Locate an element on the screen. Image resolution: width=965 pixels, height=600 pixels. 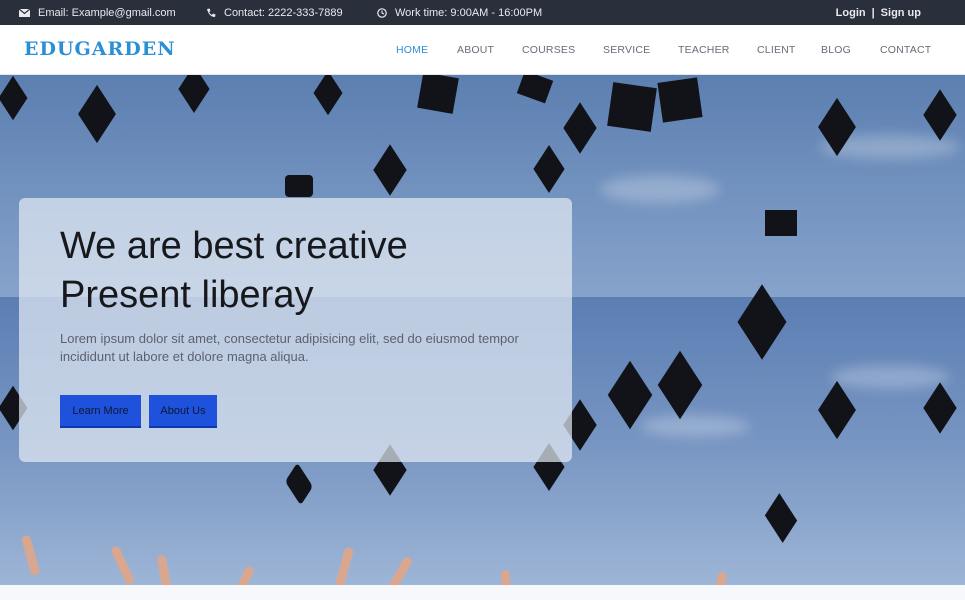
worktime-info: Work time: 9:00AM - 16:00PM is located at coordinates (459, 12).